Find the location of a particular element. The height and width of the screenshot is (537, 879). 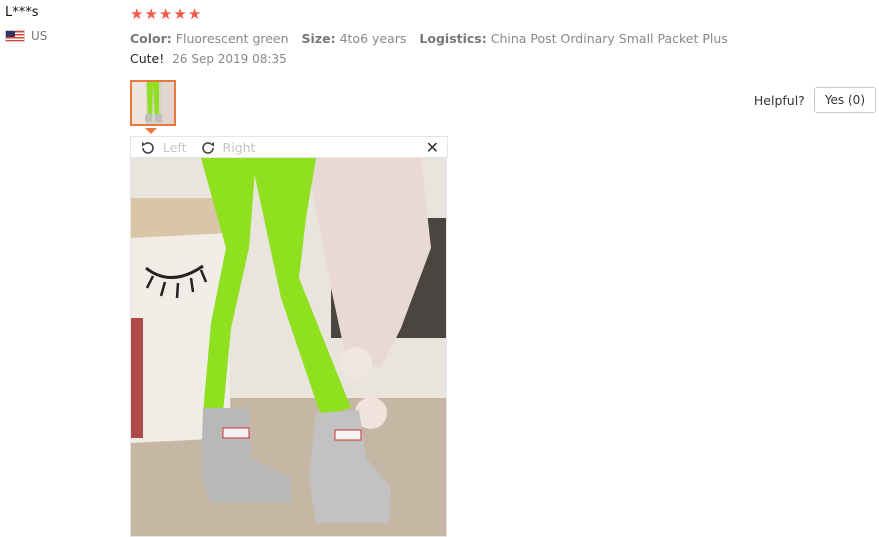

rotate-left-label: Left is located at coordinates (175, 147).